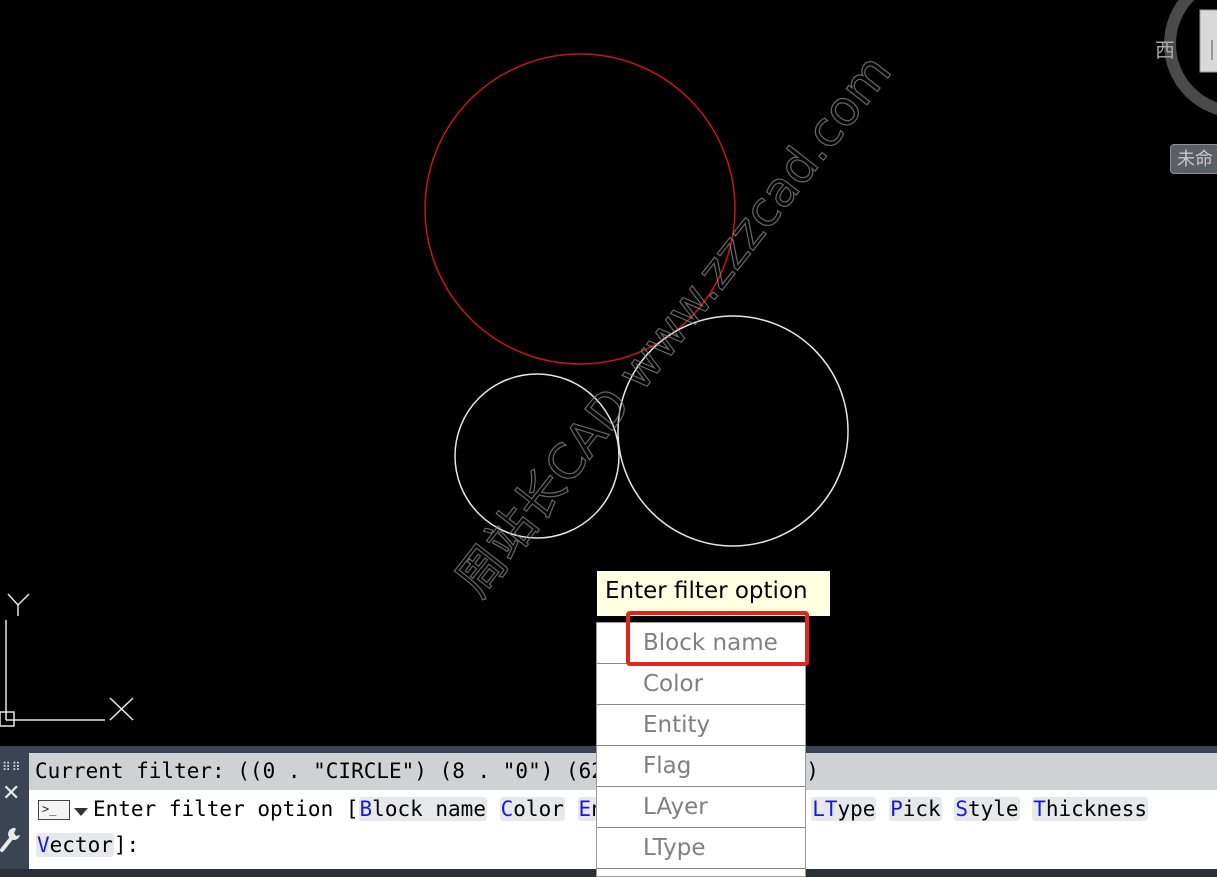 This screenshot has width=1217, height=877. I want to click on option-ltype: LType, so click(844, 809).